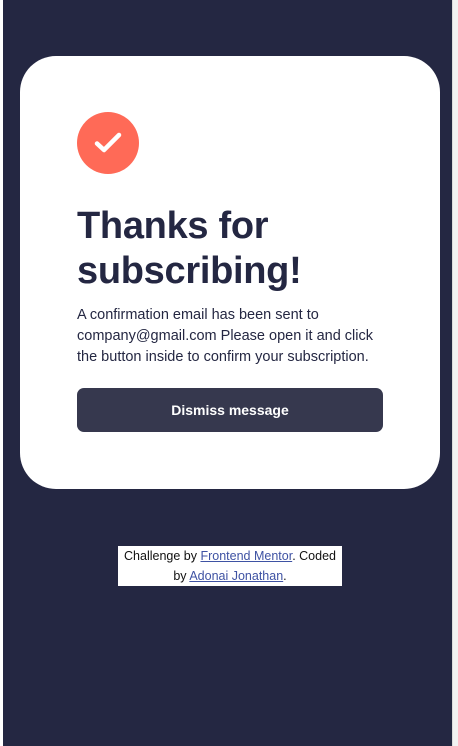 The height and width of the screenshot is (746, 458). I want to click on page-title: Thanks for subscribing!, so click(189, 248).